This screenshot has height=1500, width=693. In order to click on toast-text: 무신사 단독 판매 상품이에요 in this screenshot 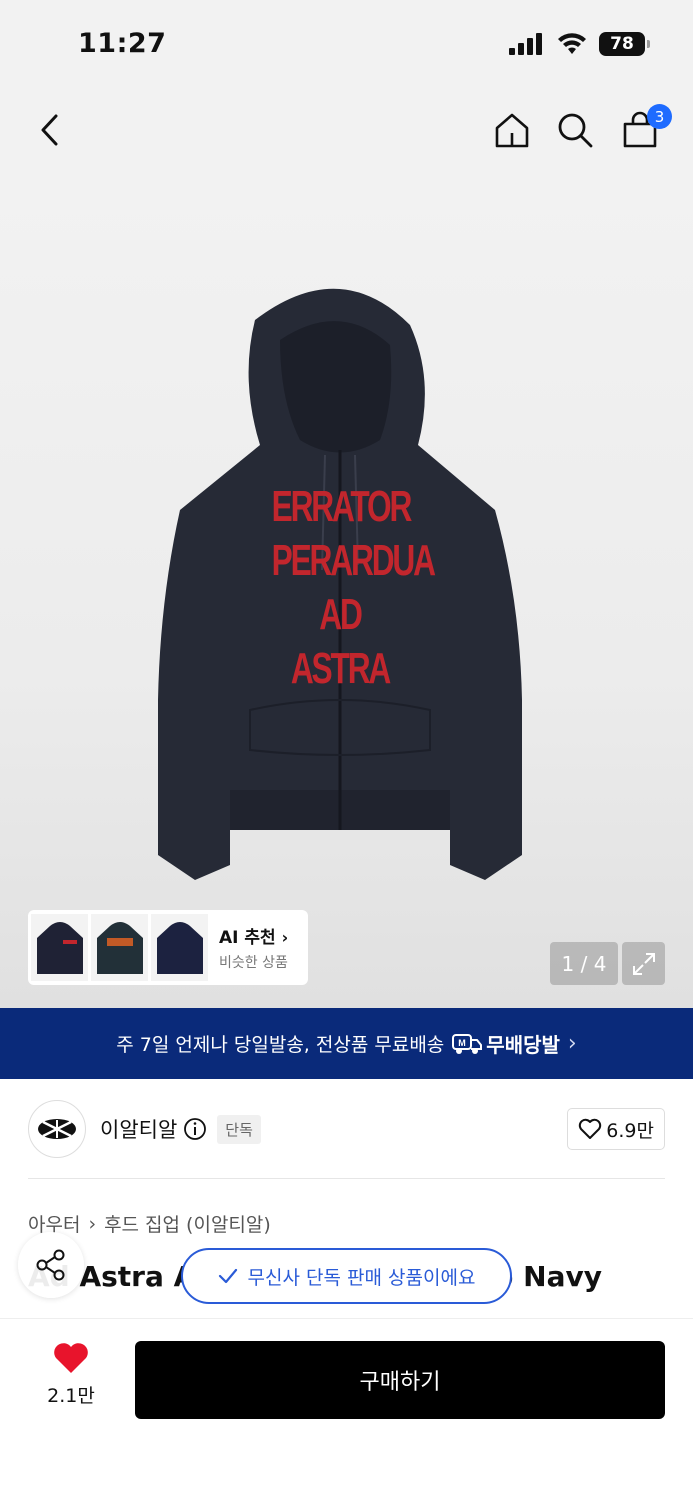, I will do `click(361, 1277)`.